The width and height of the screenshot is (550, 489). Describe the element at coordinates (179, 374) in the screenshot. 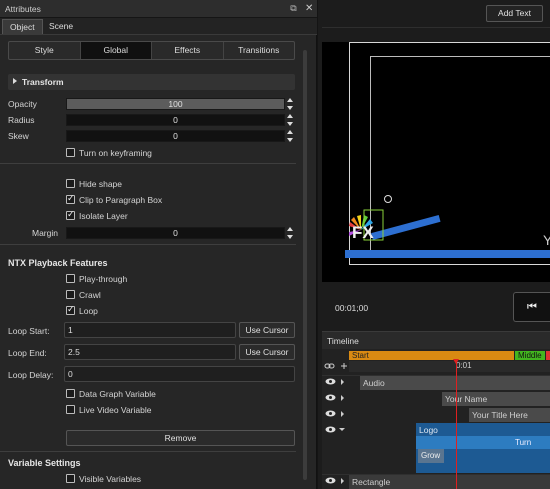

I see `loop-delay-input: 0` at that location.